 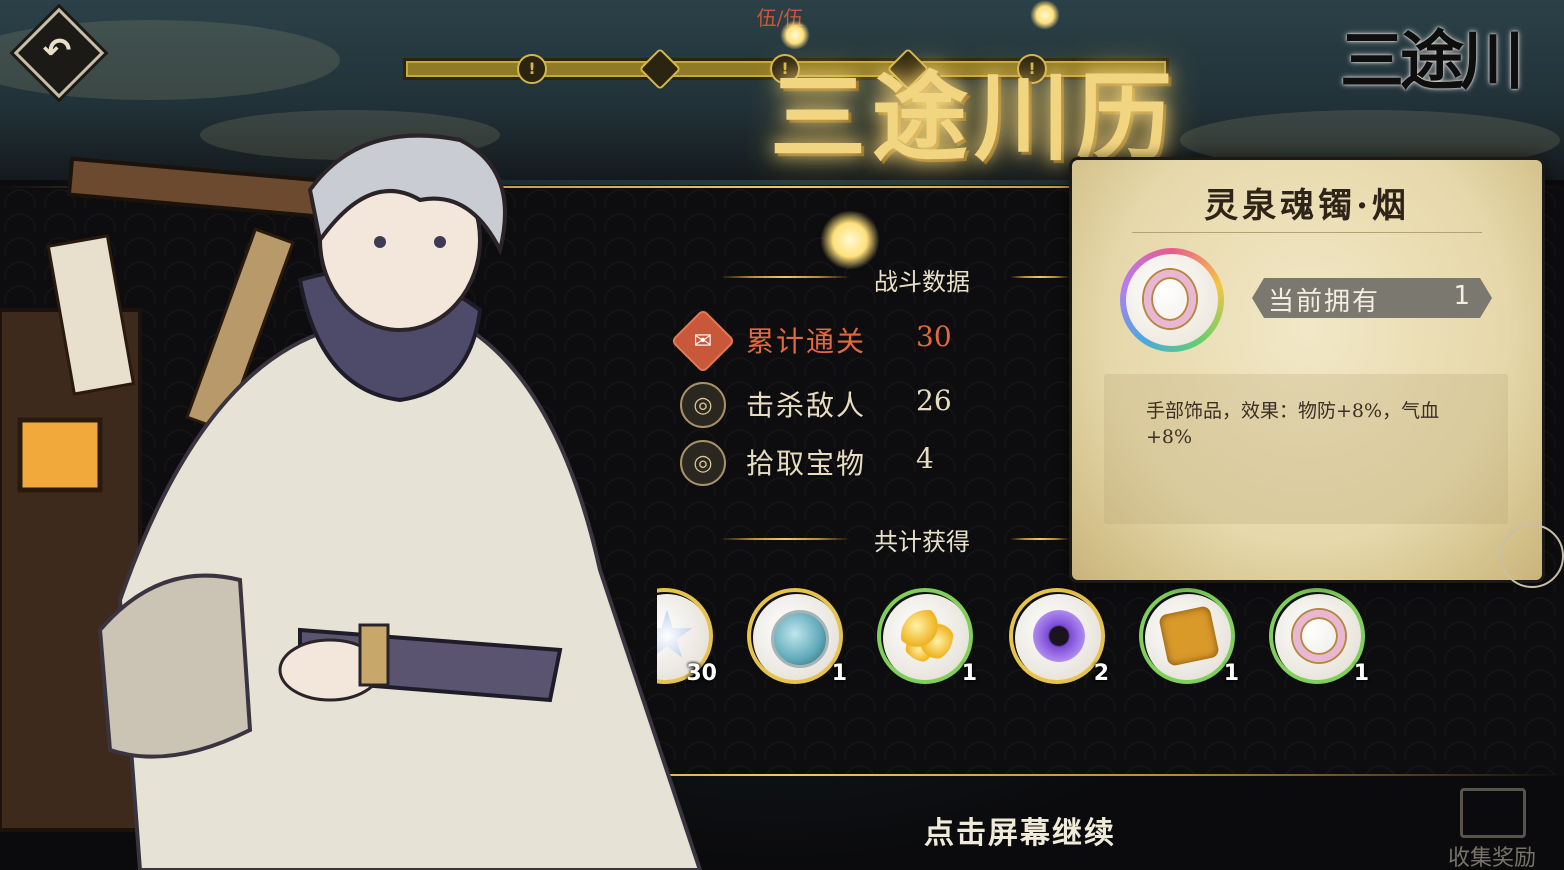 What do you see at coordinates (1461, 296) in the screenshot?
I see `owned-value: 1` at bounding box center [1461, 296].